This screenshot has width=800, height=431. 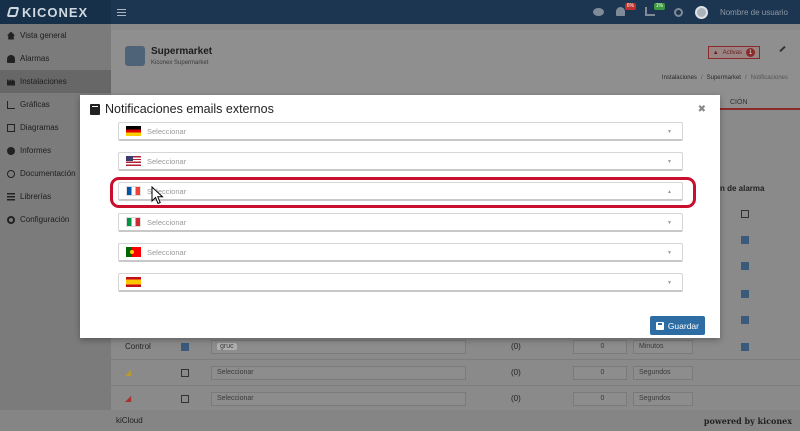 What do you see at coordinates (43, 81) in the screenshot?
I see `sidebar-item-label: Instalaciones` at bounding box center [43, 81].